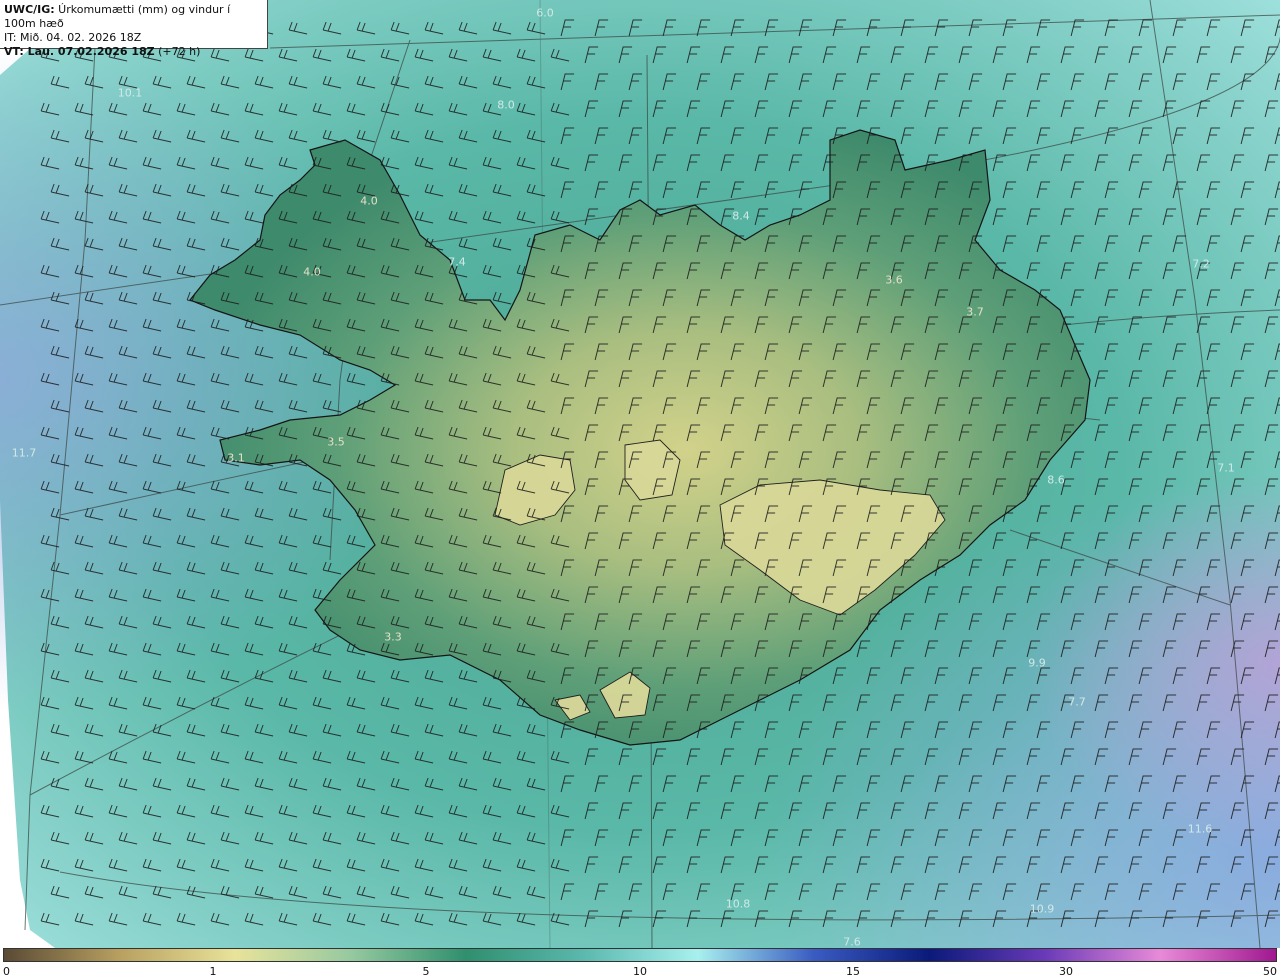  What do you see at coordinates (1066, 971) in the screenshot?
I see `colorbar-tick: 30` at bounding box center [1066, 971].